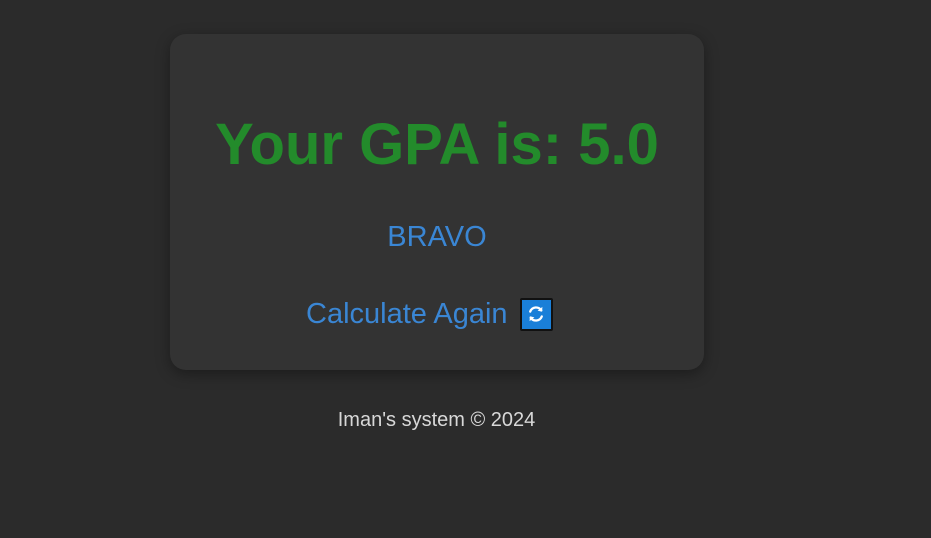  Describe the element at coordinates (407, 314) in the screenshot. I see `calculate-again-label: Calculate Again` at that location.